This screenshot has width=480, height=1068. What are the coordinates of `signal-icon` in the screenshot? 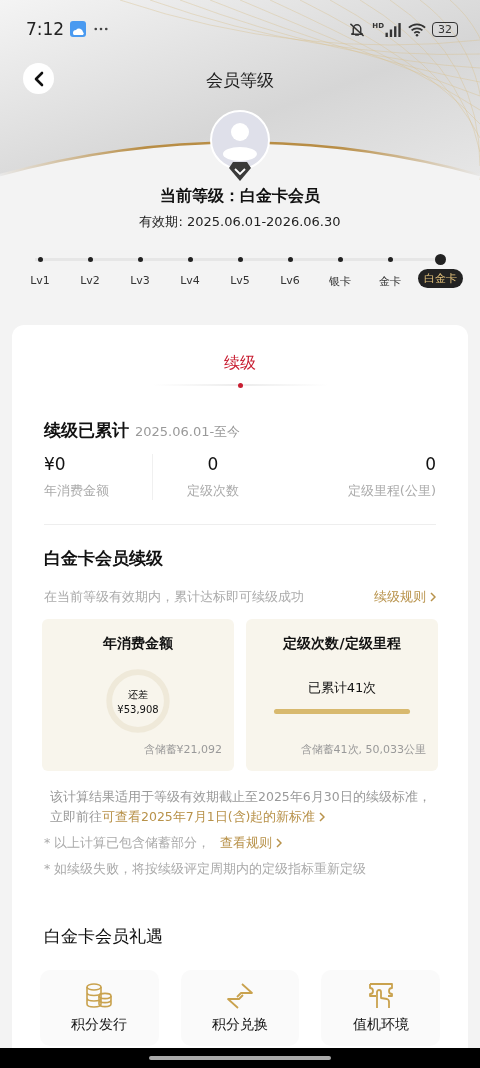 It's located at (393, 29).